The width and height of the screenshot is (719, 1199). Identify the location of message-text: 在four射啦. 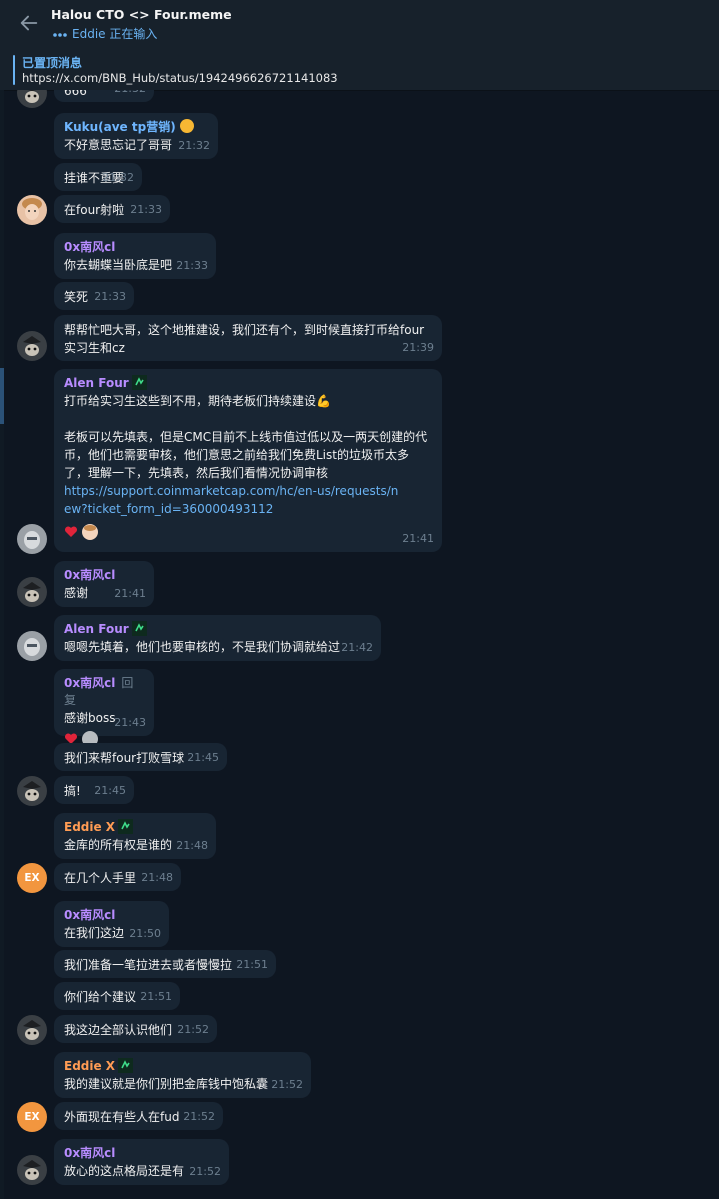
(94, 210).